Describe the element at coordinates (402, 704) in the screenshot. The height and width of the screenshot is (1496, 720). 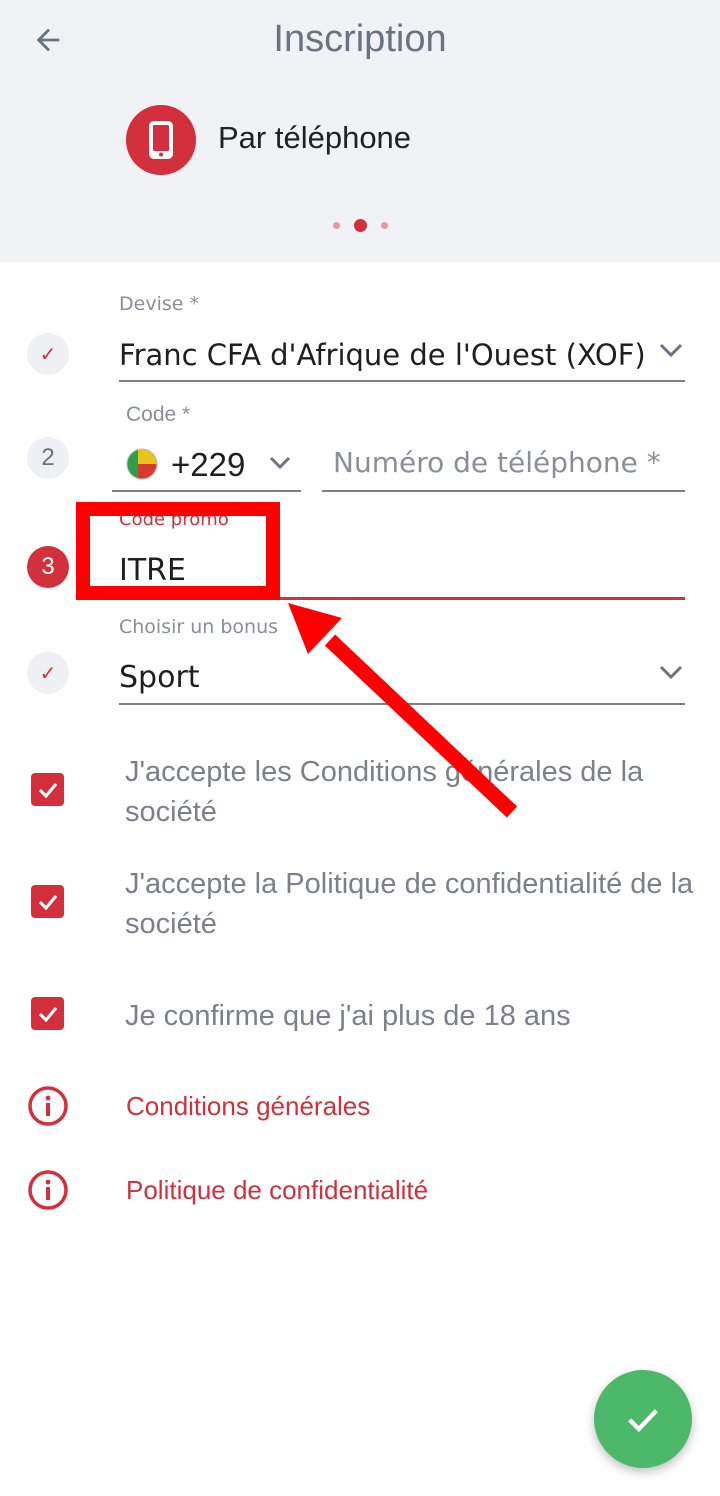
I see `bonus-underline` at that location.